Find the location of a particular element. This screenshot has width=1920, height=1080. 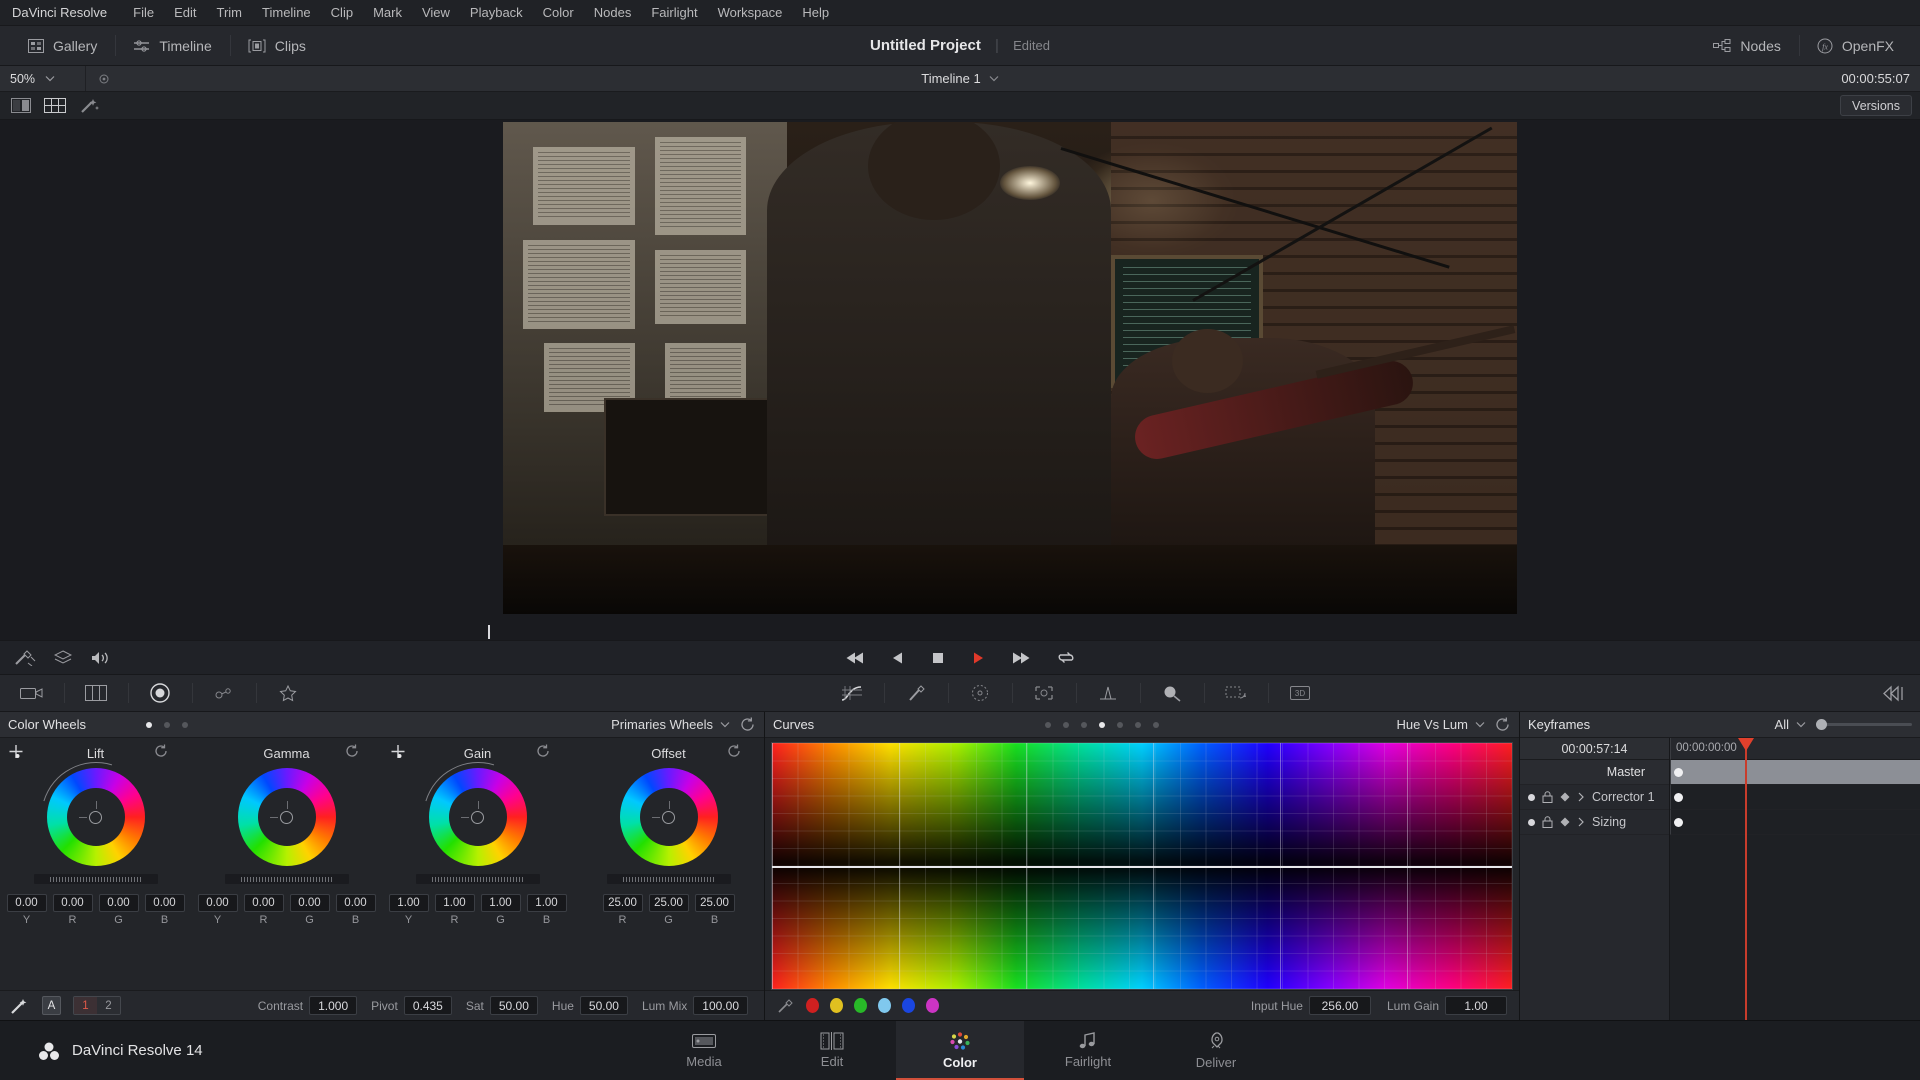

page-button-media: Media is located at coordinates (704, 1050).